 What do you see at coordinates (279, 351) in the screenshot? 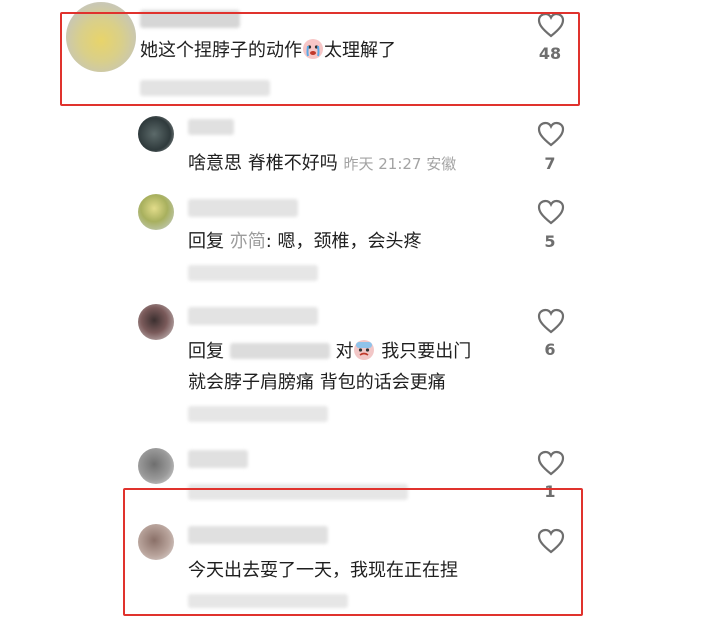
I see `reply-name-blurred` at bounding box center [279, 351].